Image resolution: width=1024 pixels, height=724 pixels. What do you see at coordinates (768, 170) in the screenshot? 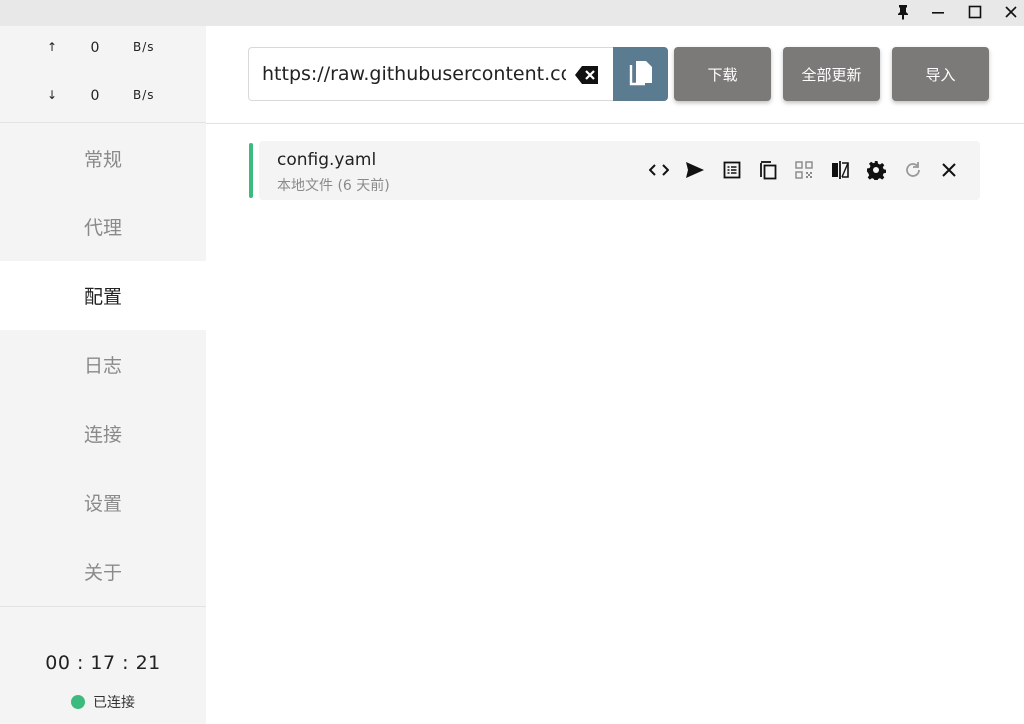
I see `copy-icon` at bounding box center [768, 170].